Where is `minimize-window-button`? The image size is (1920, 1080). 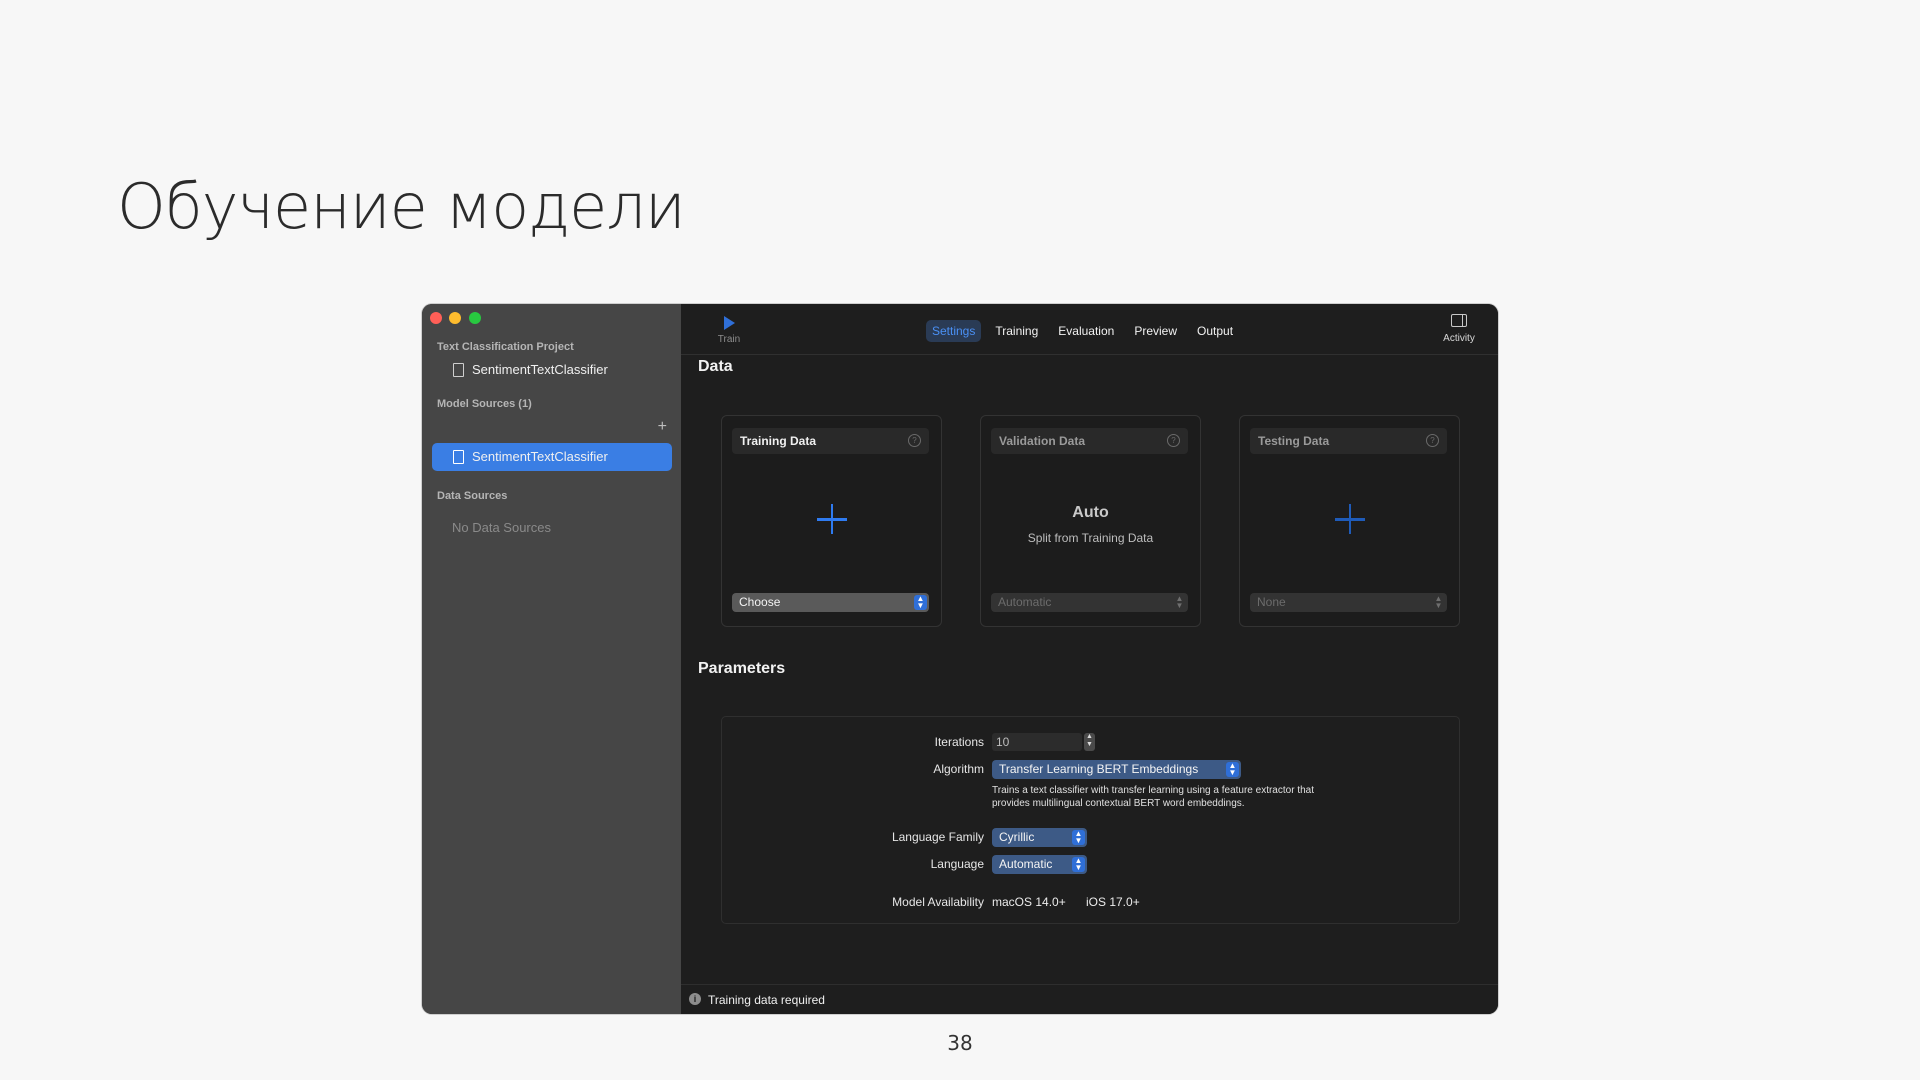
minimize-window-button is located at coordinates (455, 318).